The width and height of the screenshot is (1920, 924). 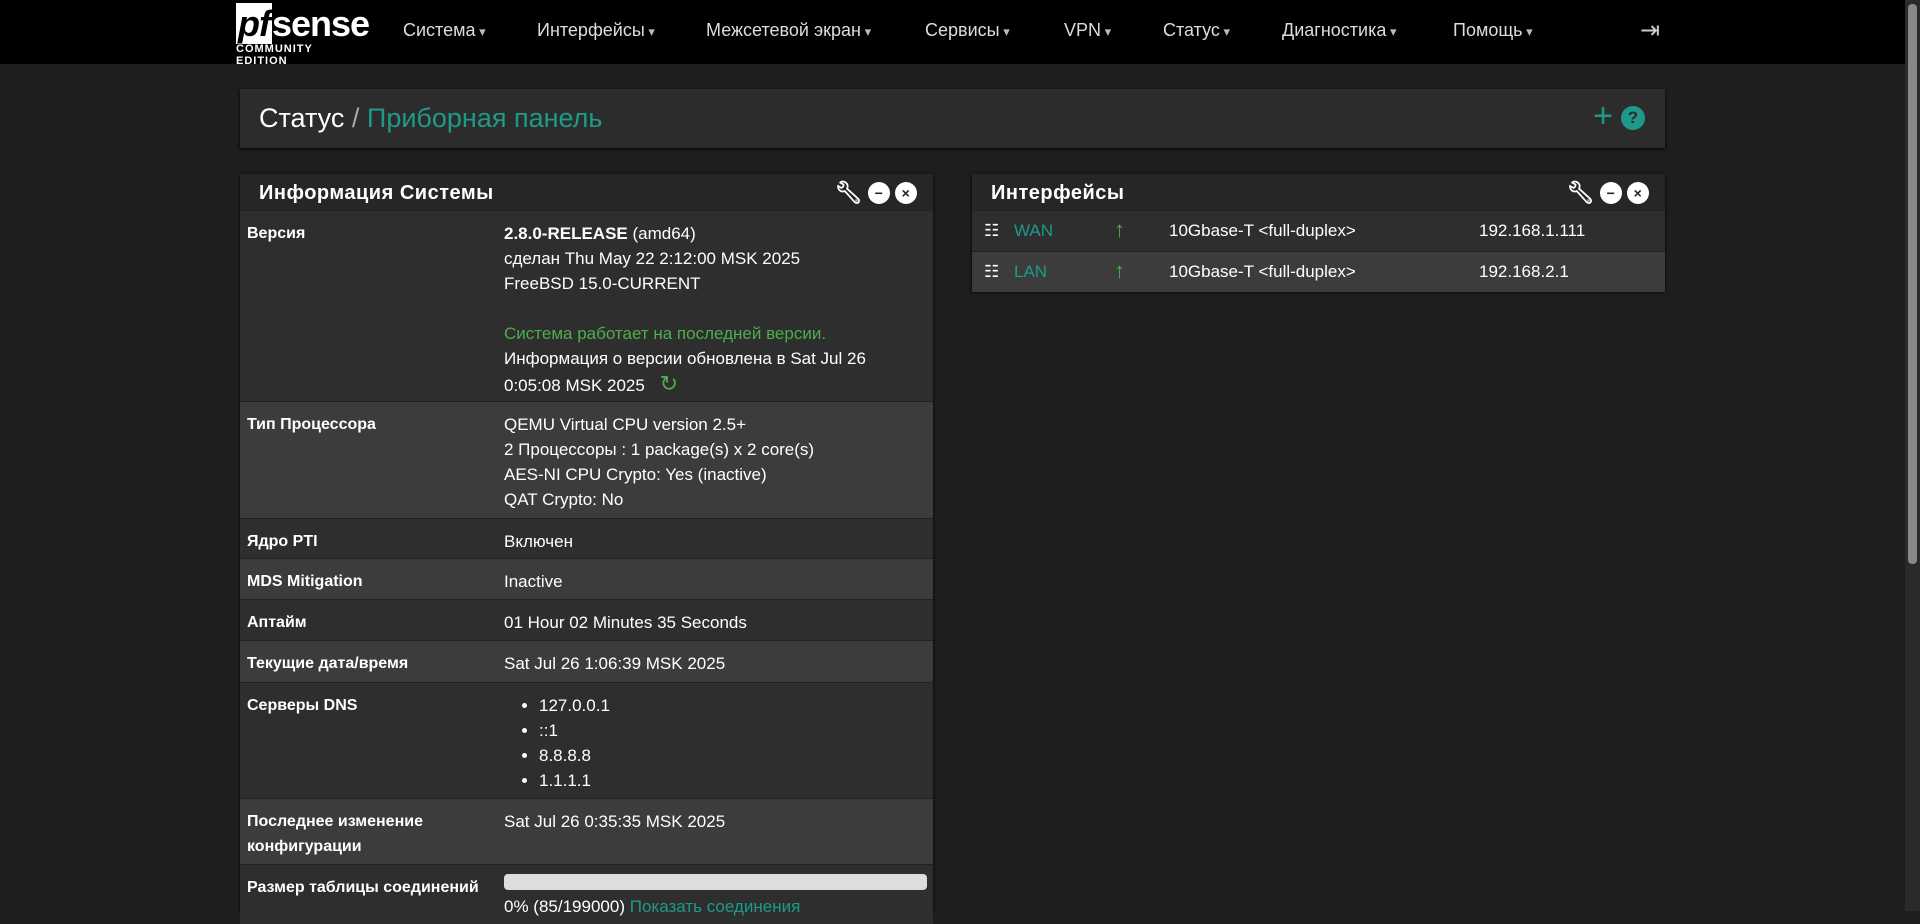 I want to click on row-value: Включен, so click(x=538, y=541).